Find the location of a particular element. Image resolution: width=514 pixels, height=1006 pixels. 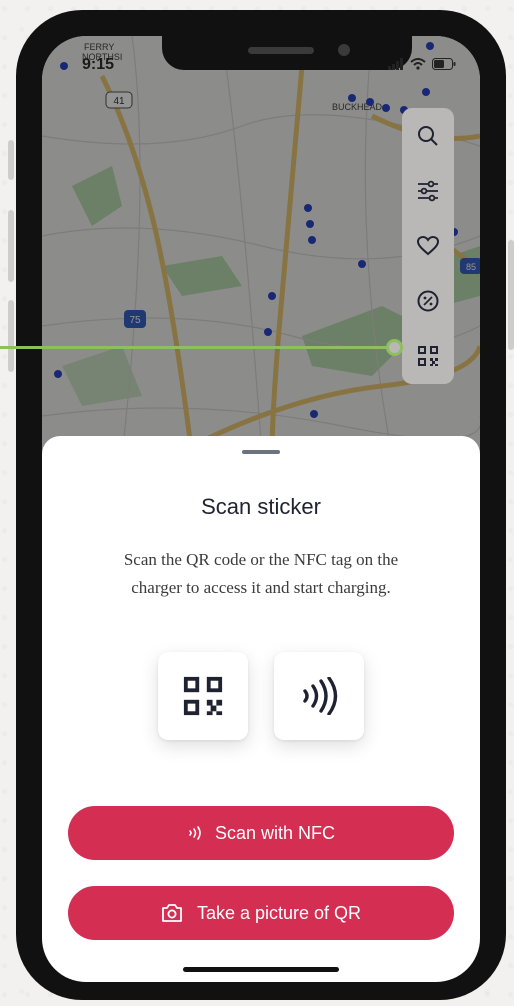

signal-icon is located at coordinates (395, 64).